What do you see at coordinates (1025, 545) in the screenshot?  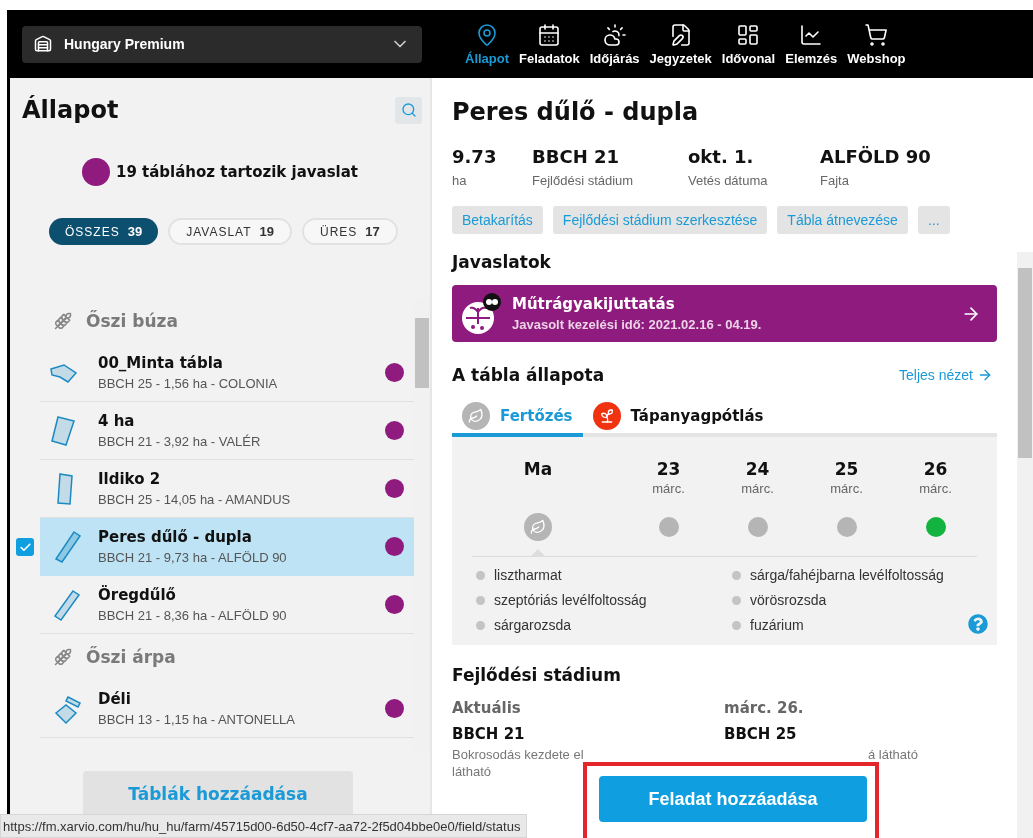 I see `scrollbar` at bounding box center [1025, 545].